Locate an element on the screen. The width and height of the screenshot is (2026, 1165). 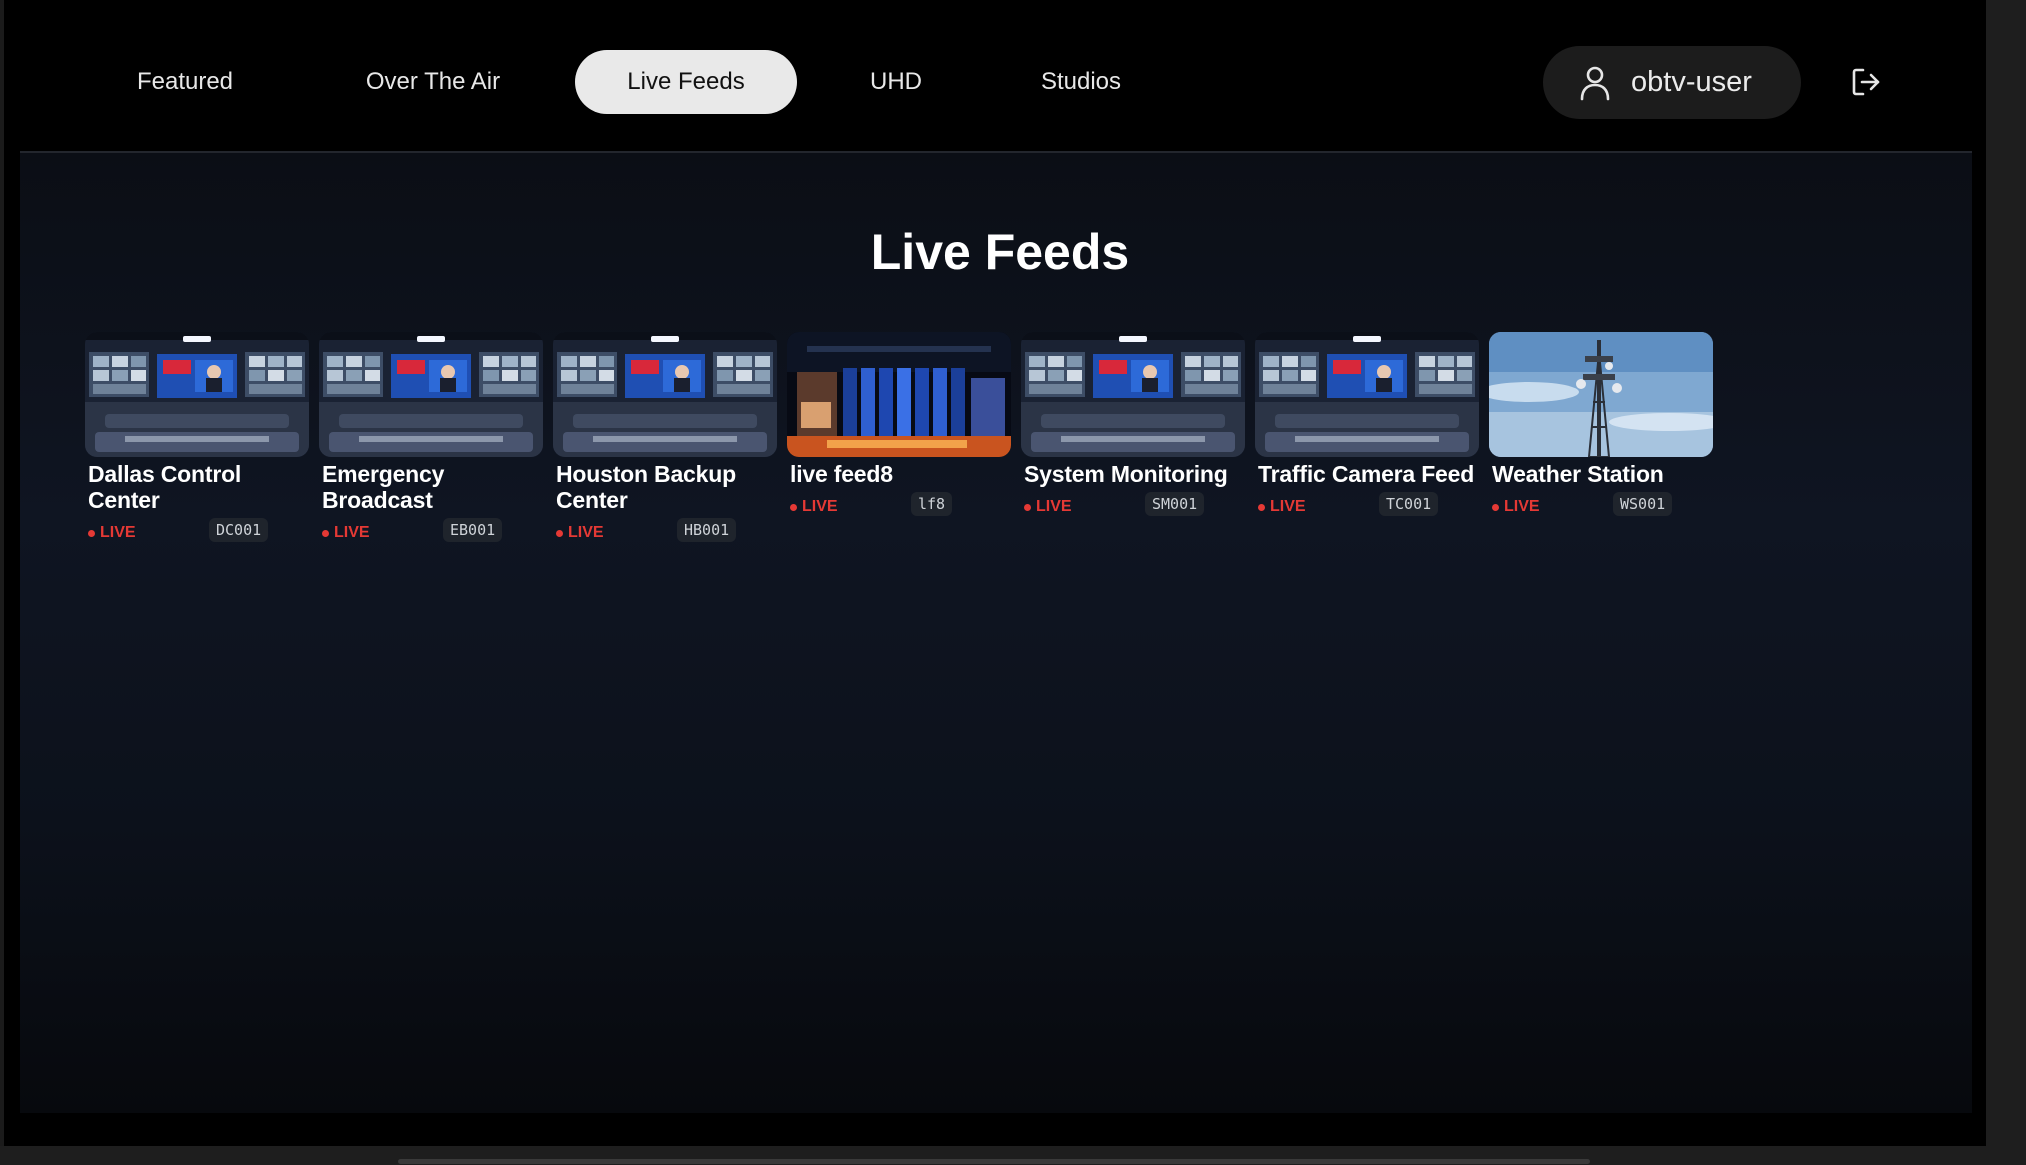
feed-code: TC001 is located at coordinates (1409, 504).